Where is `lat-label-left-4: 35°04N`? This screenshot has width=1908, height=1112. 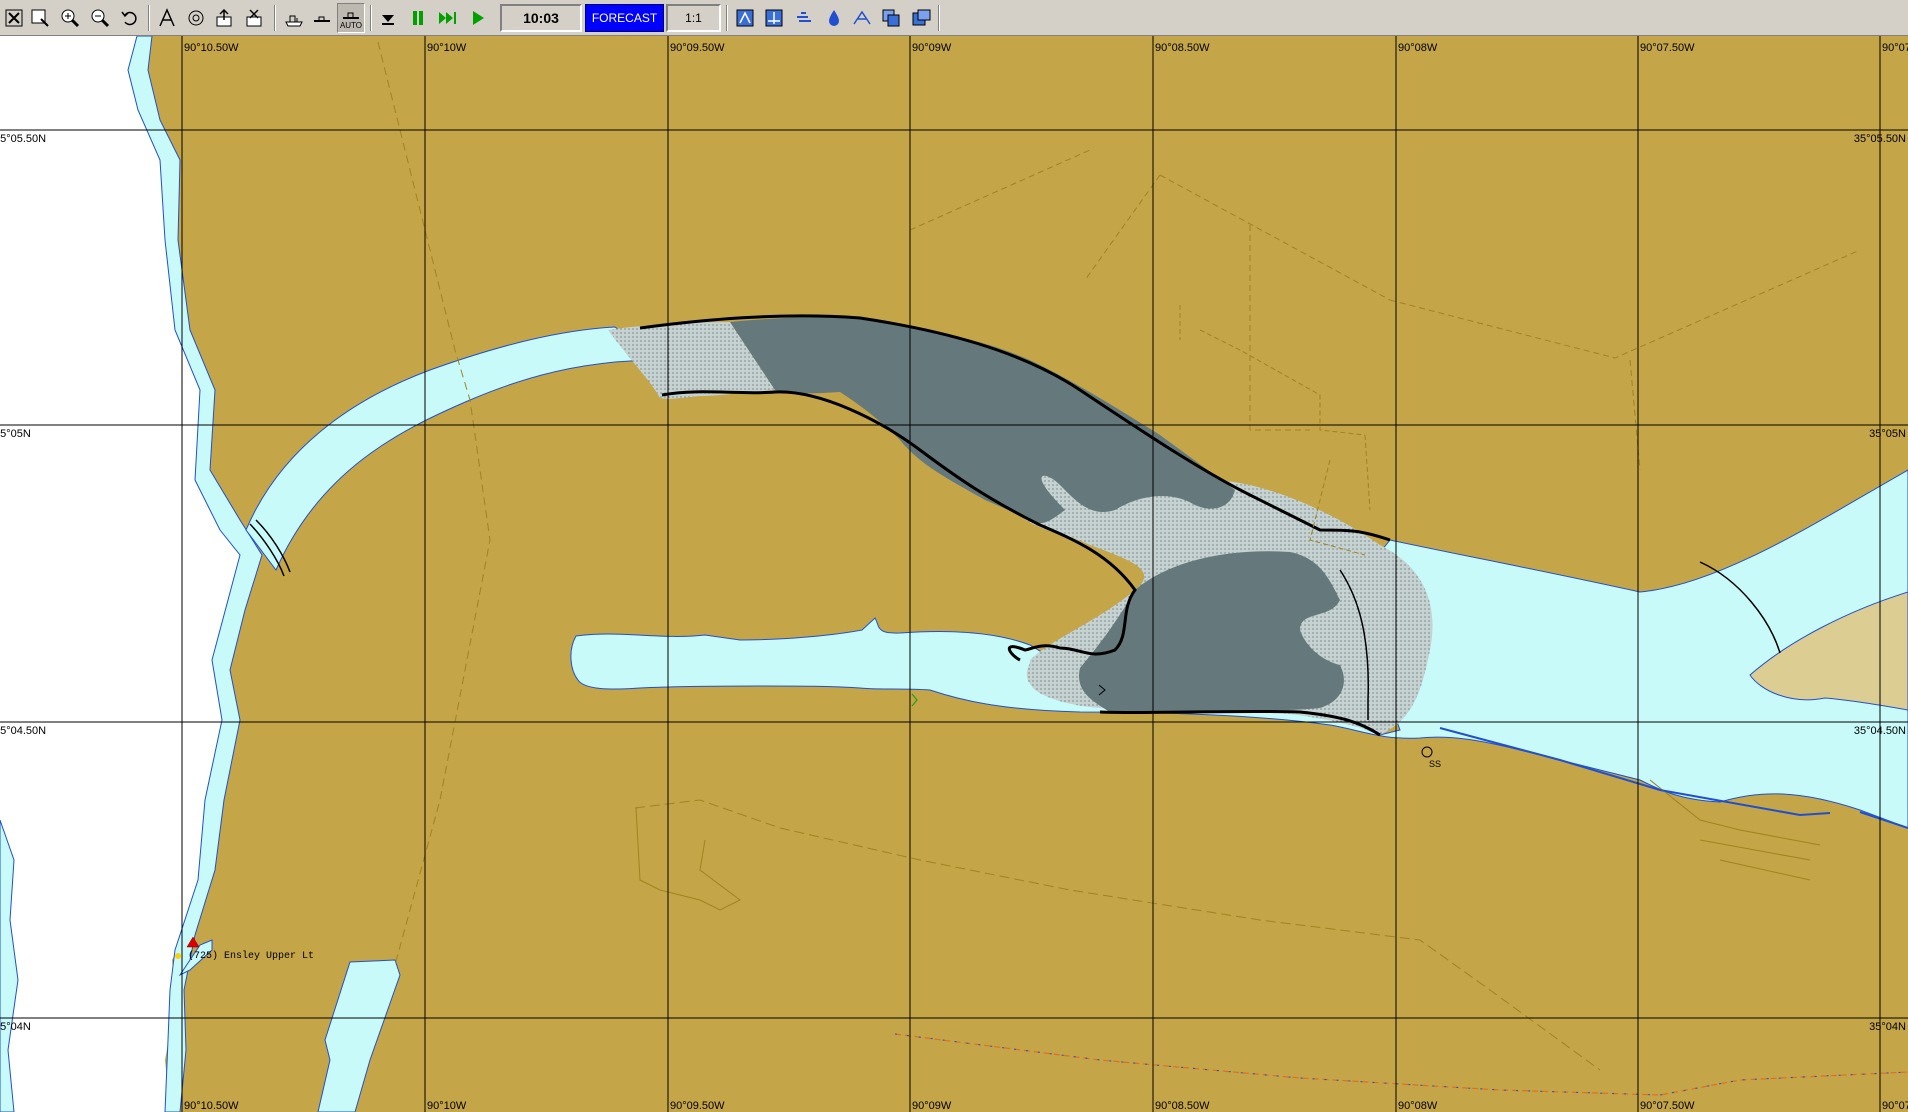 lat-label-left-4: 35°04N is located at coordinates (15, 1027).